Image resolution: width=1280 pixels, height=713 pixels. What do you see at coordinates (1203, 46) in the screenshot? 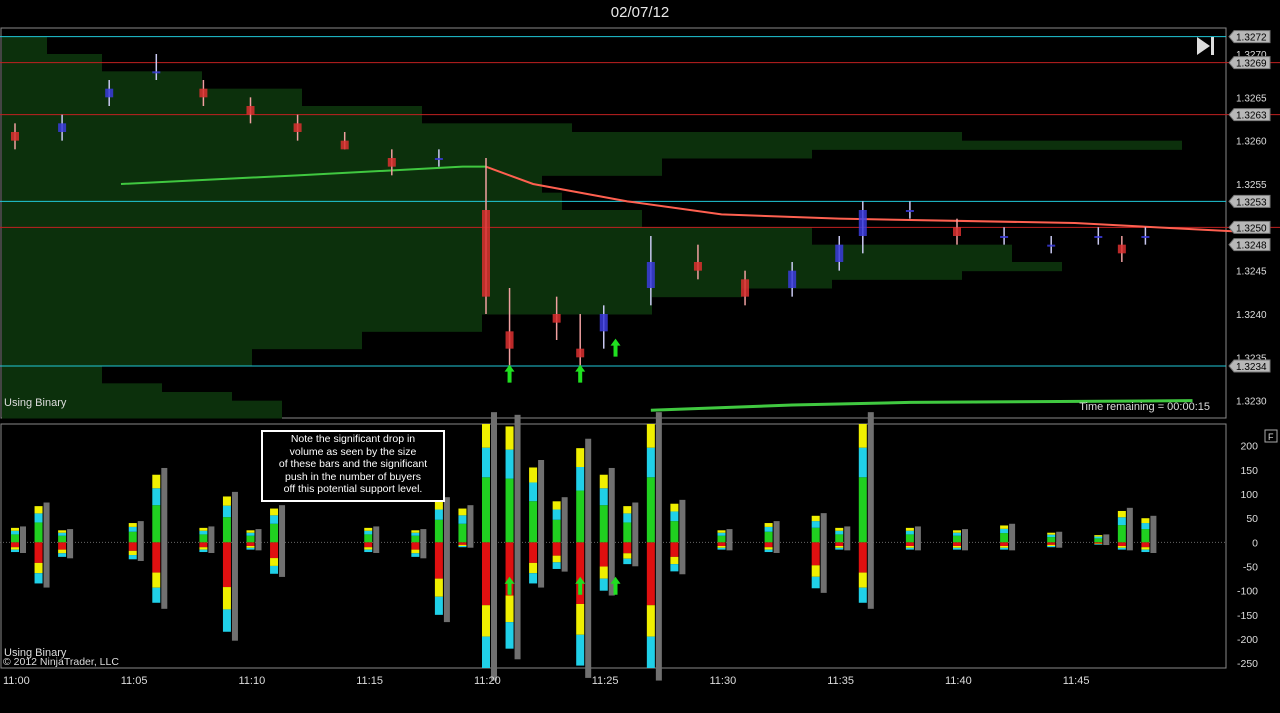
I see `skip-to-end-icon-triangle` at bounding box center [1203, 46].